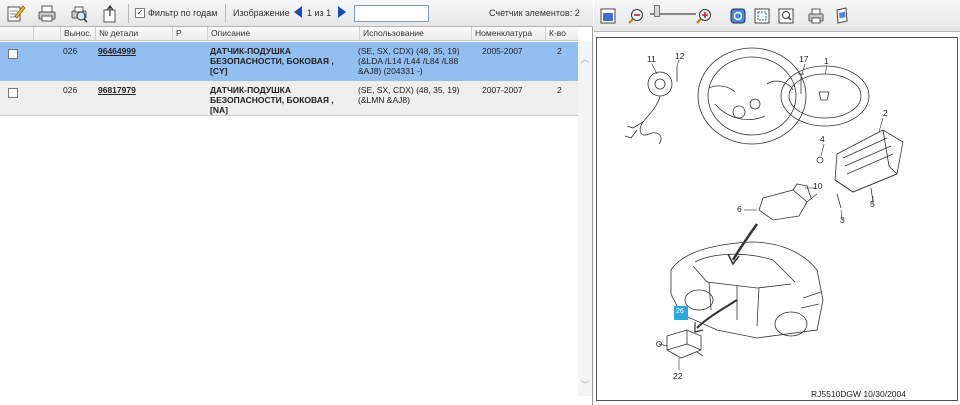 This screenshot has width=960, height=405. What do you see at coordinates (77, 34) in the screenshot?
I see `column-header-callout: Вынос.` at bounding box center [77, 34].